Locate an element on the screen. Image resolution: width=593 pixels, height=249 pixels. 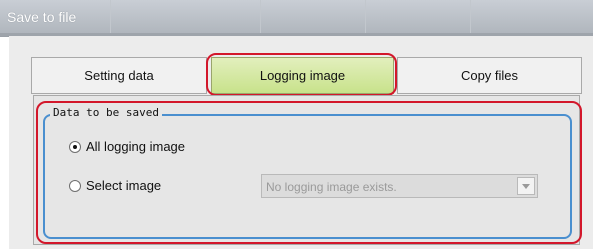
tab-setting-data: Setting data is located at coordinates (119, 75).